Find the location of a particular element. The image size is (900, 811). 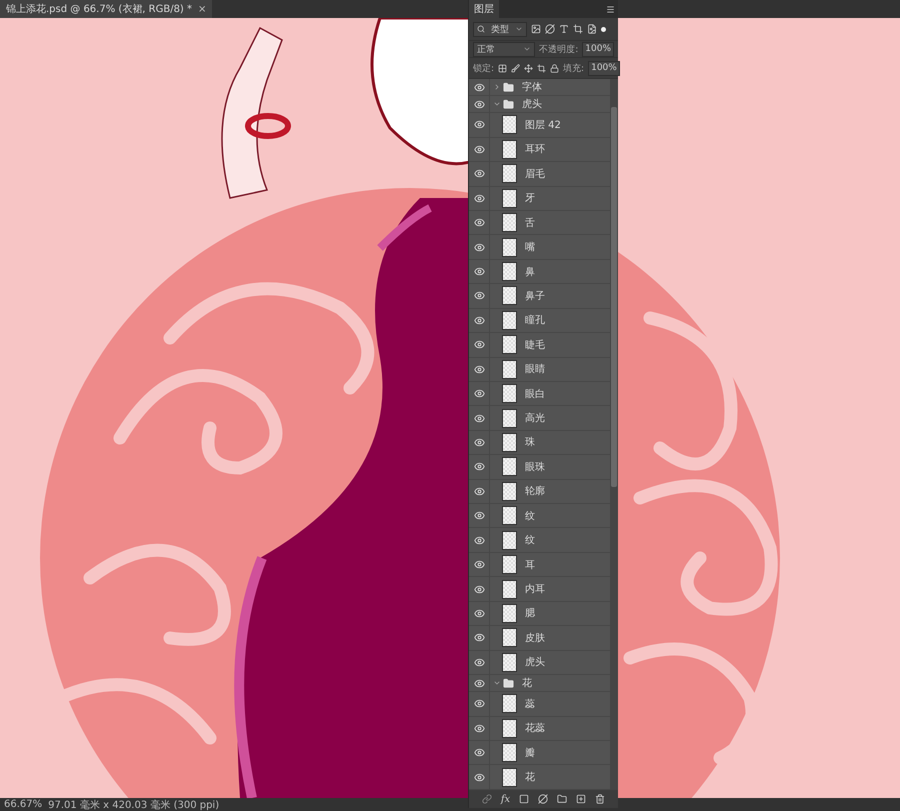

layer-name: 嘴 is located at coordinates (530, 247).